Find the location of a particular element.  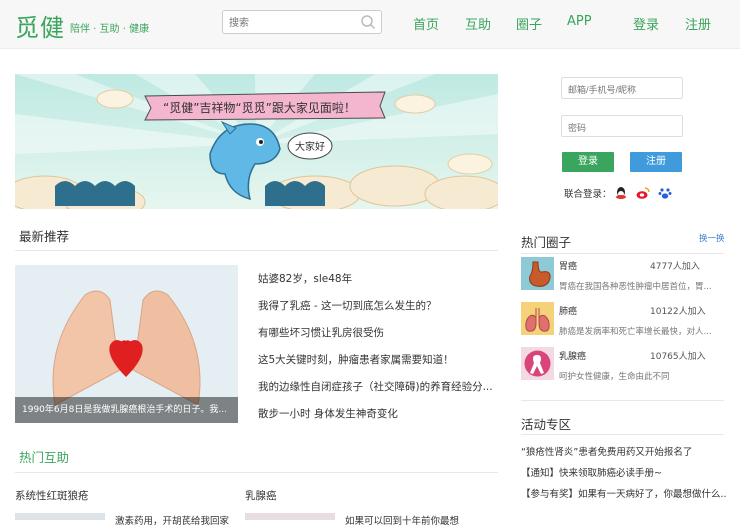

account-field is located at coordinates (622, 88).